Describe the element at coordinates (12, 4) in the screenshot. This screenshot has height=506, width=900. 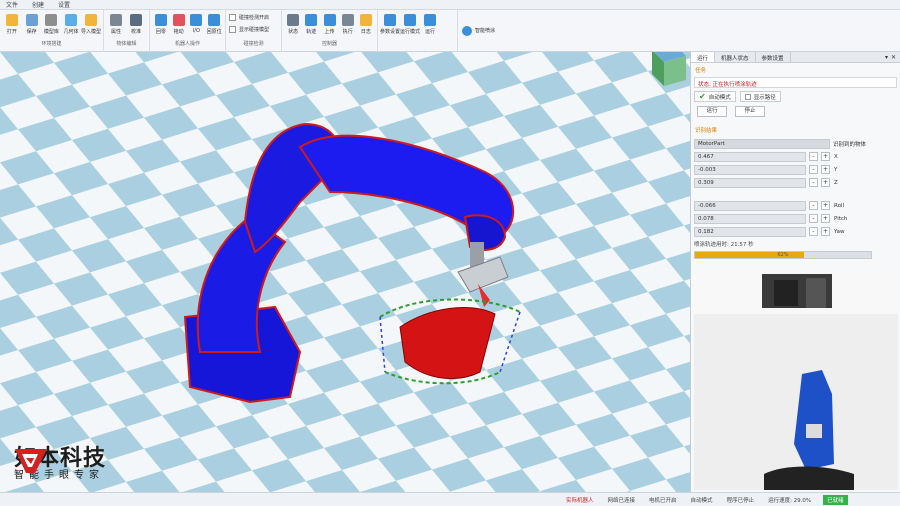
I see `menu-file: 文件` at that location.